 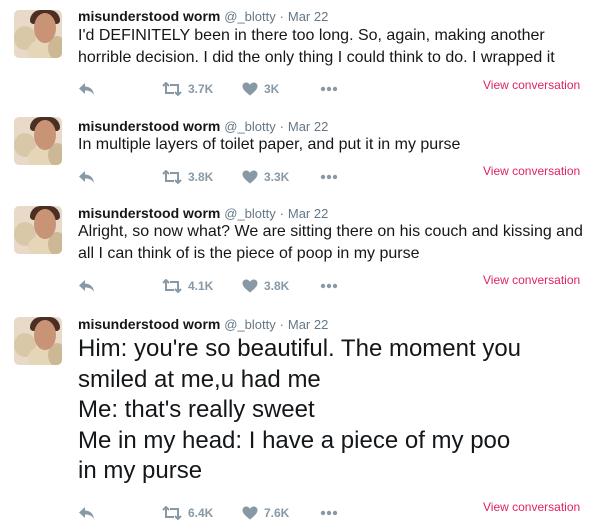 What do you see at coordinates (228, 513) in the screenshot?
I see `tweet-actions: 6.4K 7.6K` at bounding box center [228, 513].